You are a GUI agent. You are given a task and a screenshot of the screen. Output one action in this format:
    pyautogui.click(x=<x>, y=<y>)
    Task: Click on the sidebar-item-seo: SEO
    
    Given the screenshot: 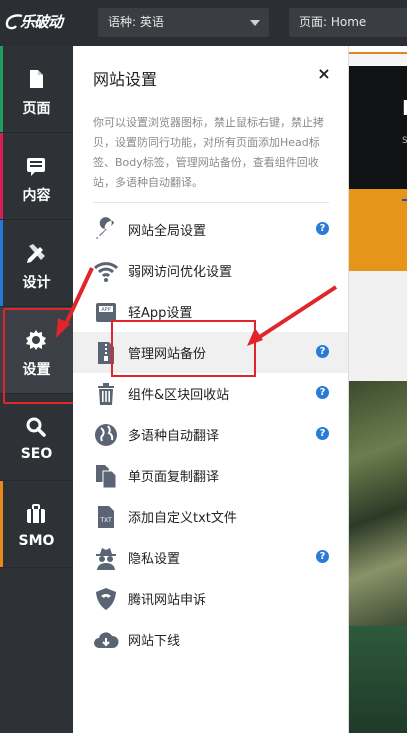 What is the action you would take?
    pyautogui.click(x=36, y=437)
    